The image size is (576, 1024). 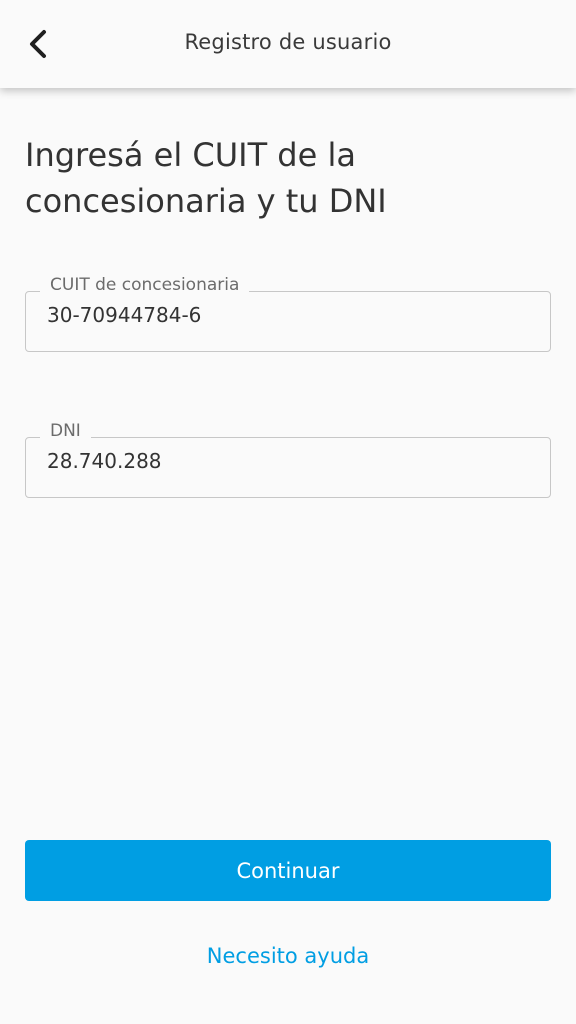 I want to click on dni-field-label: DNI, so click(x=65, y=431).